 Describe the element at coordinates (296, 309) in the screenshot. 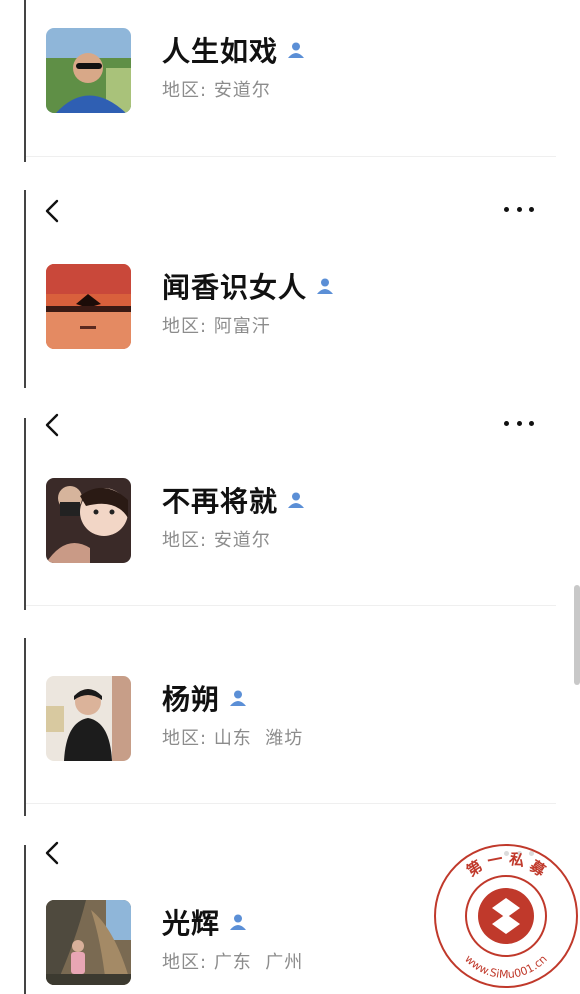

I see `contact-card: 闻香识女人 地区: 阿富汗` at that location.